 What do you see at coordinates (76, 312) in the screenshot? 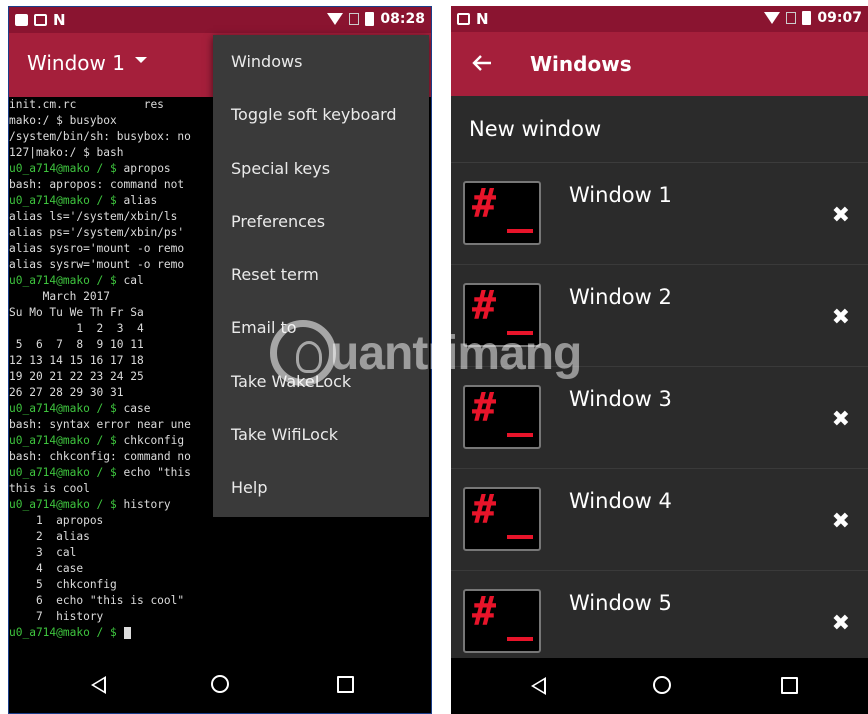
I see `terminal-text: Su Mo Tu We Th Fr Sa` at bounding box center [76, 312].